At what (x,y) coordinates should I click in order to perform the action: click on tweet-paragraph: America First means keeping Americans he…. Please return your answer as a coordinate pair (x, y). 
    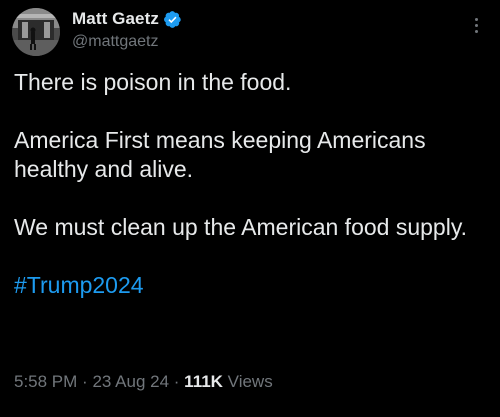
    Looking at the image, I should click on (220, 154).